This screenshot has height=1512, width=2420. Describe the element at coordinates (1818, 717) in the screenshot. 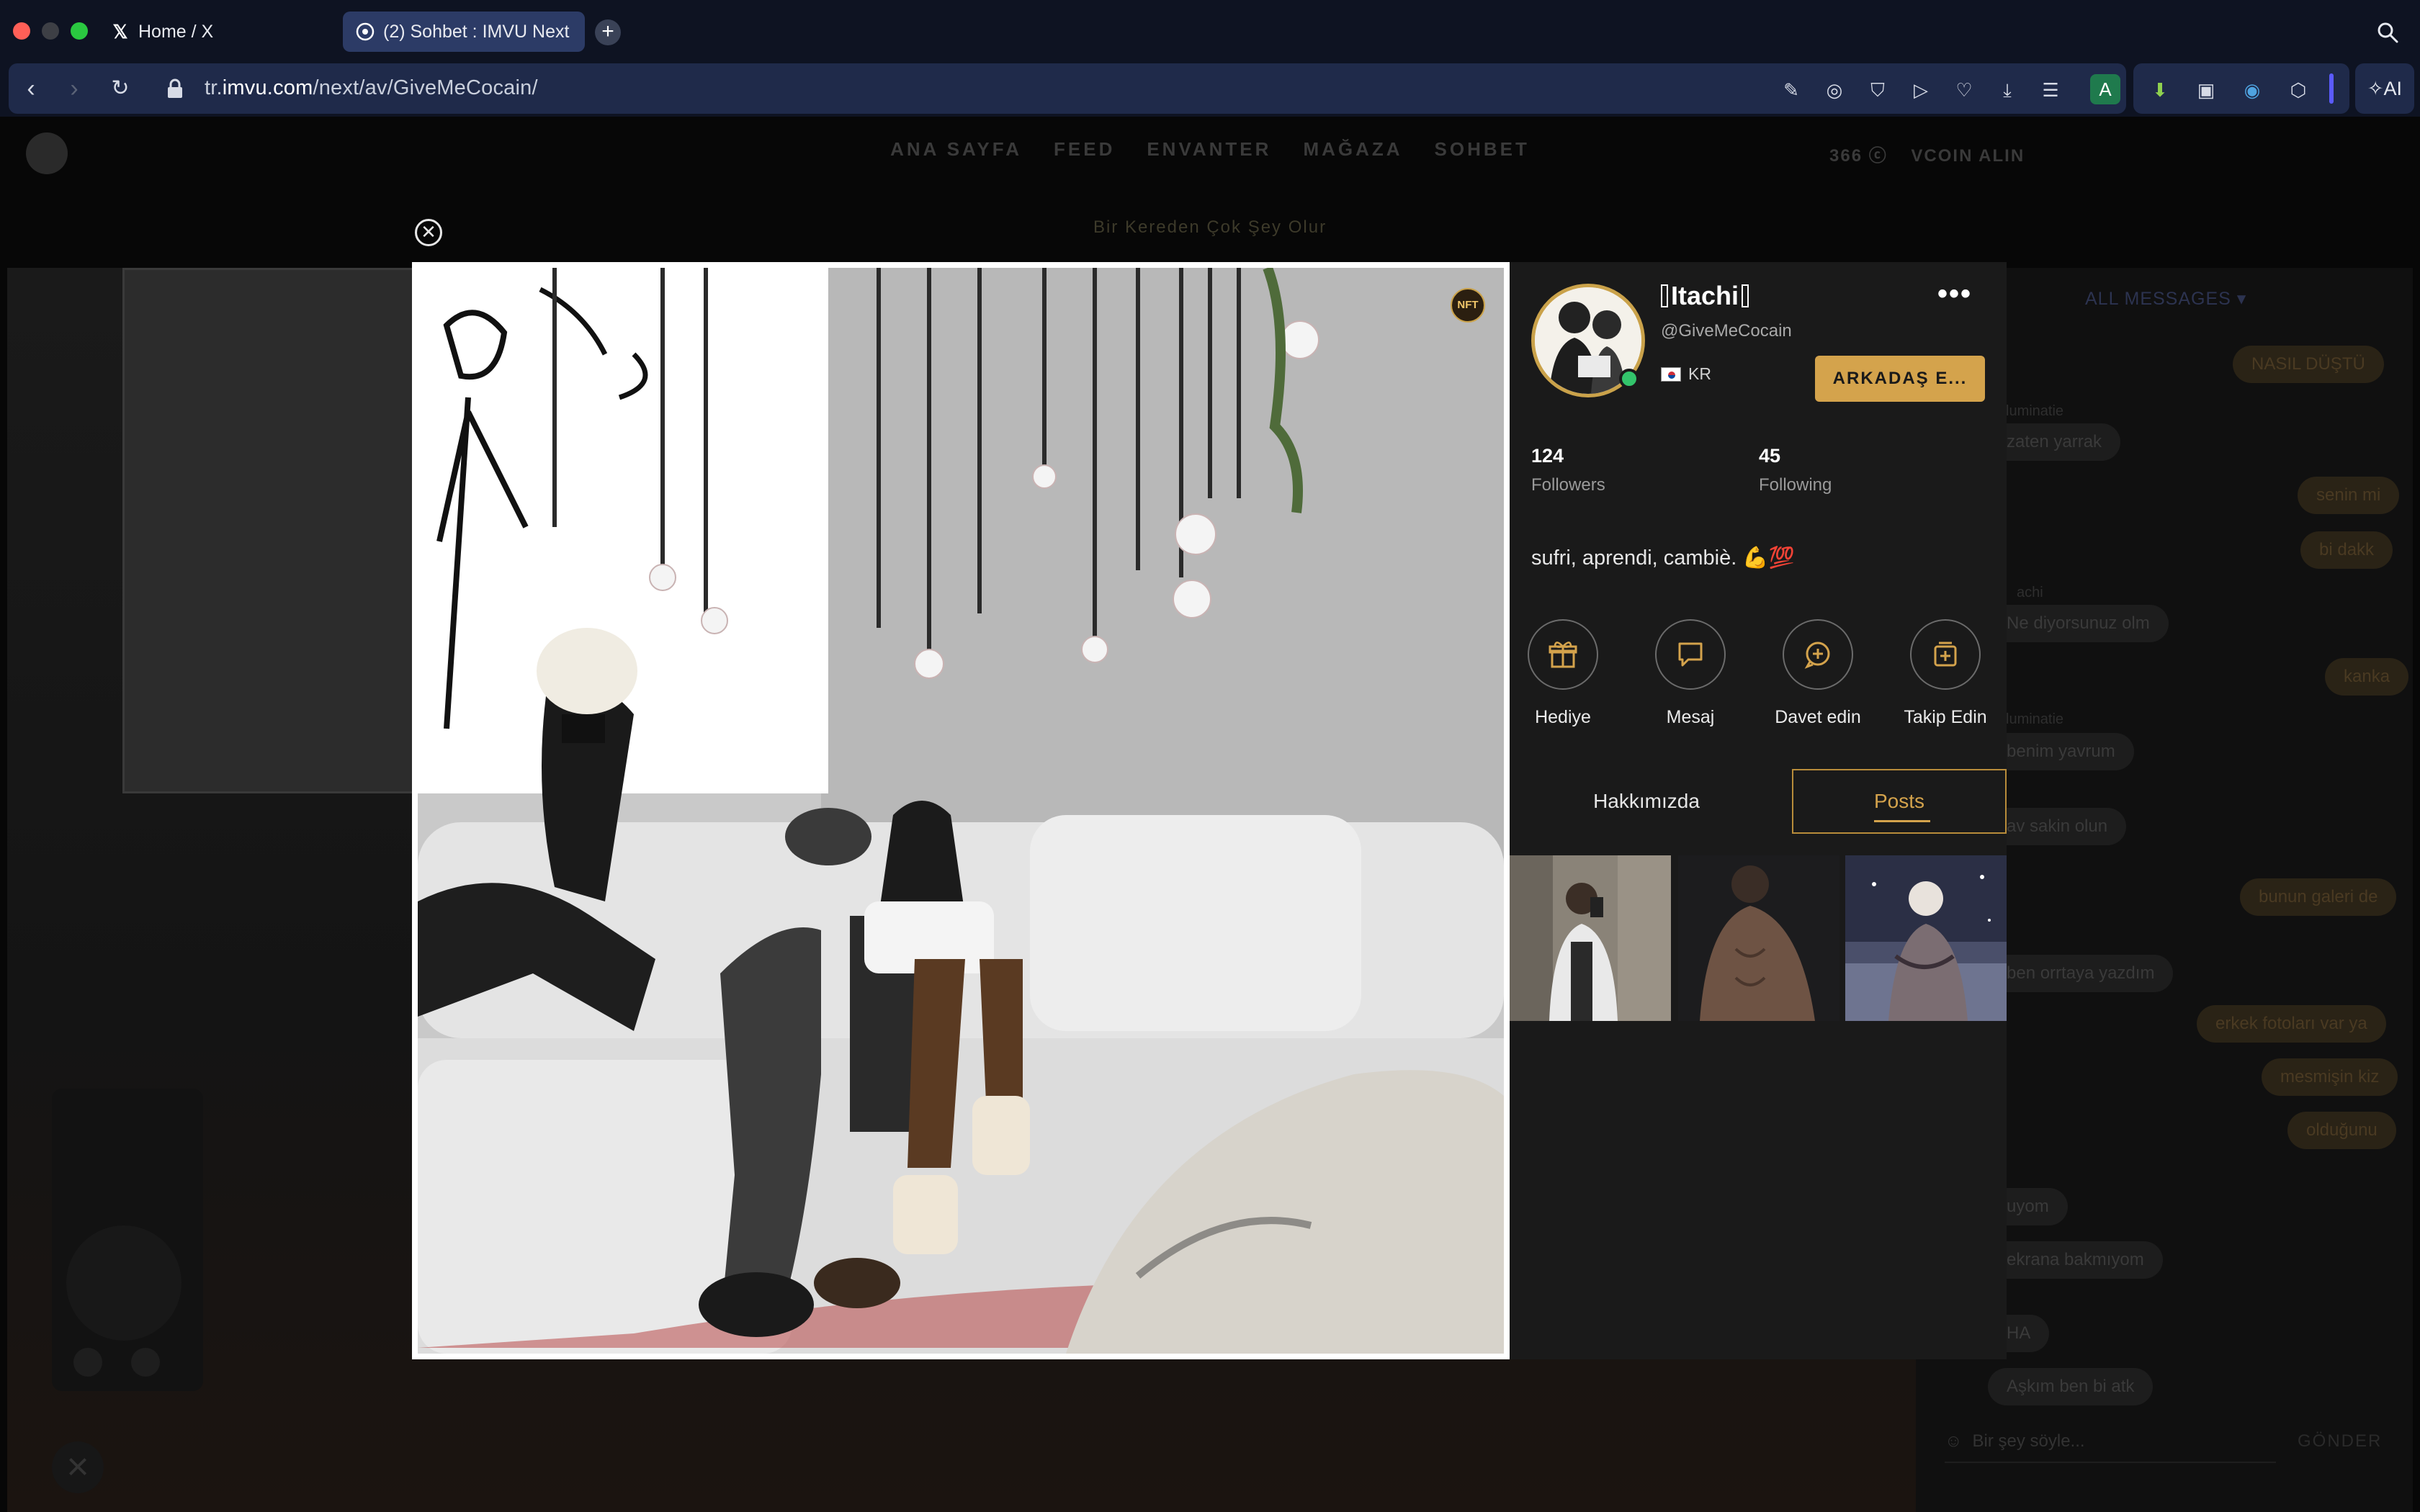

I see `invite-label: Davet edin` at that location.